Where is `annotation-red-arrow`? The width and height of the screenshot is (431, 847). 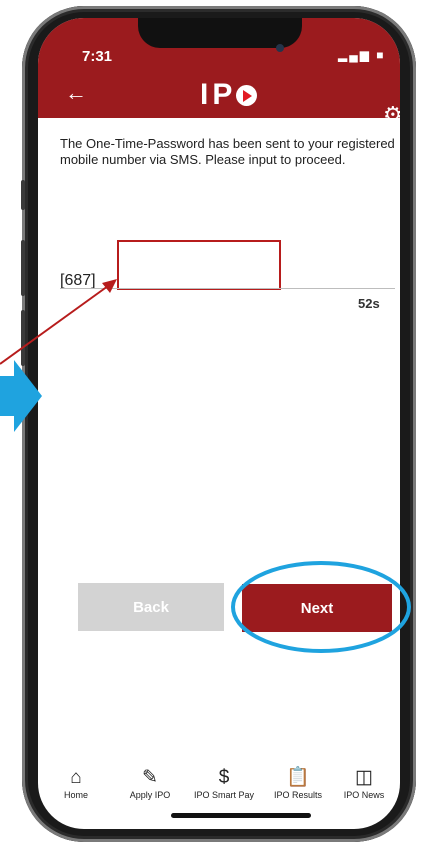 annotation-red-arrow is located at coordinates (54, 325).